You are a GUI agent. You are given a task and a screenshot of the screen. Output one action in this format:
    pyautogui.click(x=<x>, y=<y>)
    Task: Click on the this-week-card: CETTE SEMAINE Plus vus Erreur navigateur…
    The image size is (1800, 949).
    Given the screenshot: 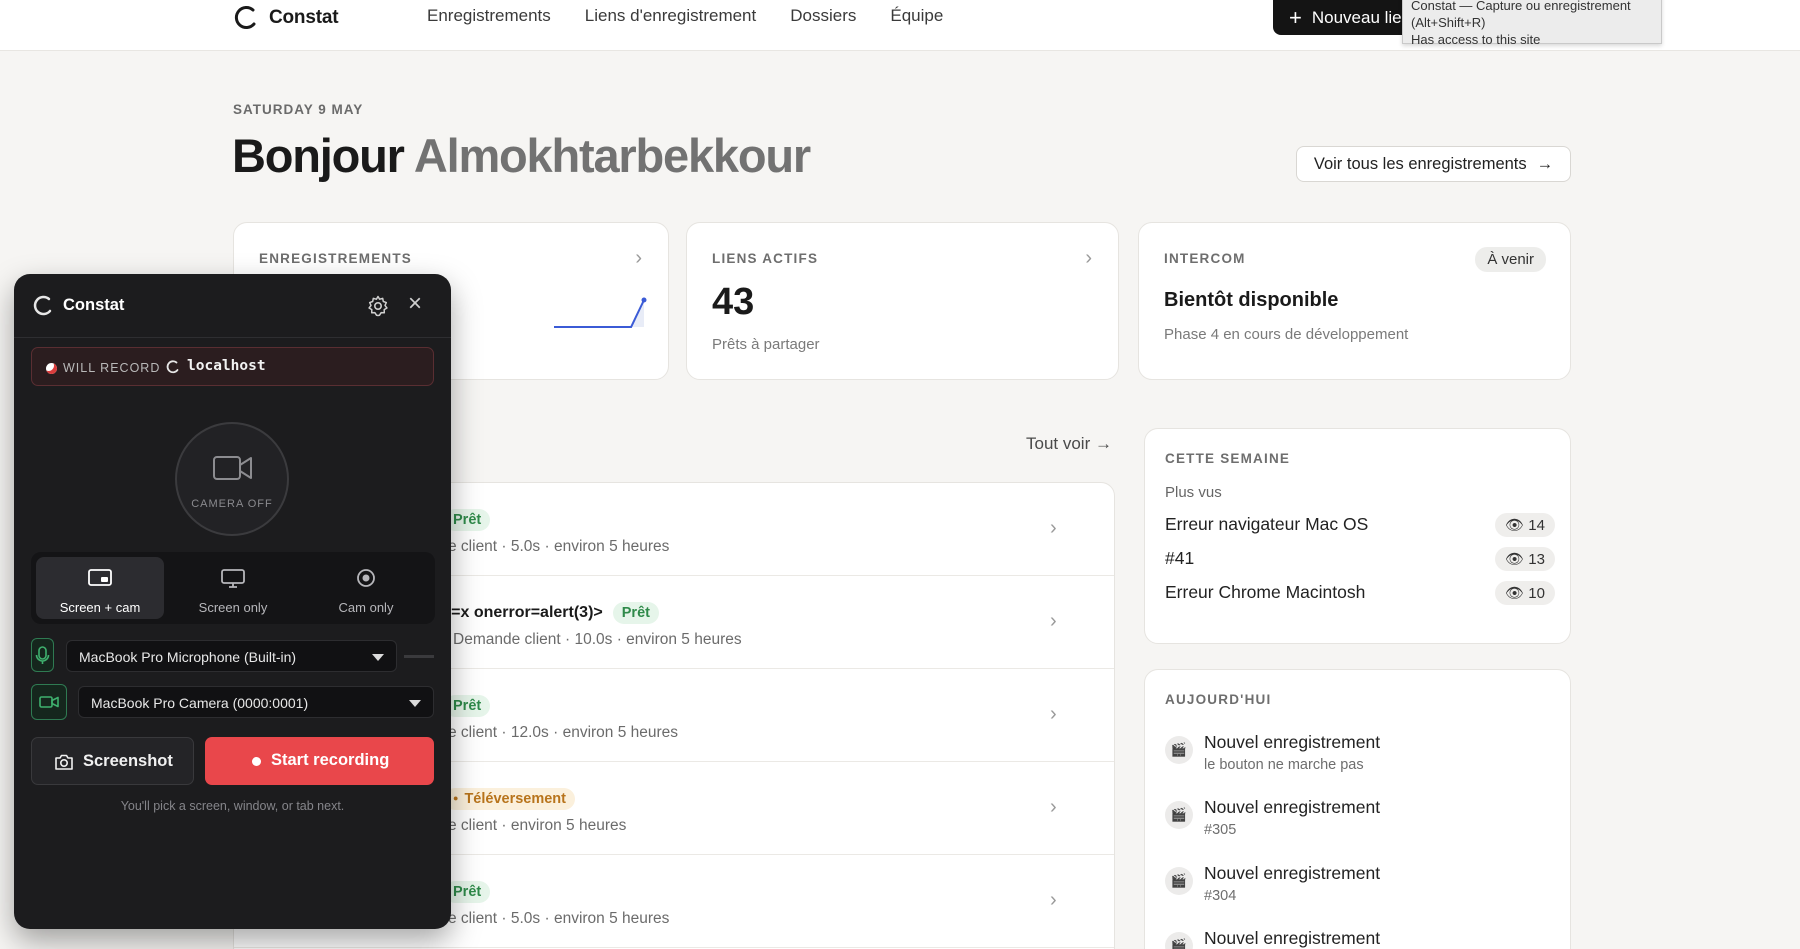 What is the action you would take?
    pyautogui.click(x=1357, y=536)
    